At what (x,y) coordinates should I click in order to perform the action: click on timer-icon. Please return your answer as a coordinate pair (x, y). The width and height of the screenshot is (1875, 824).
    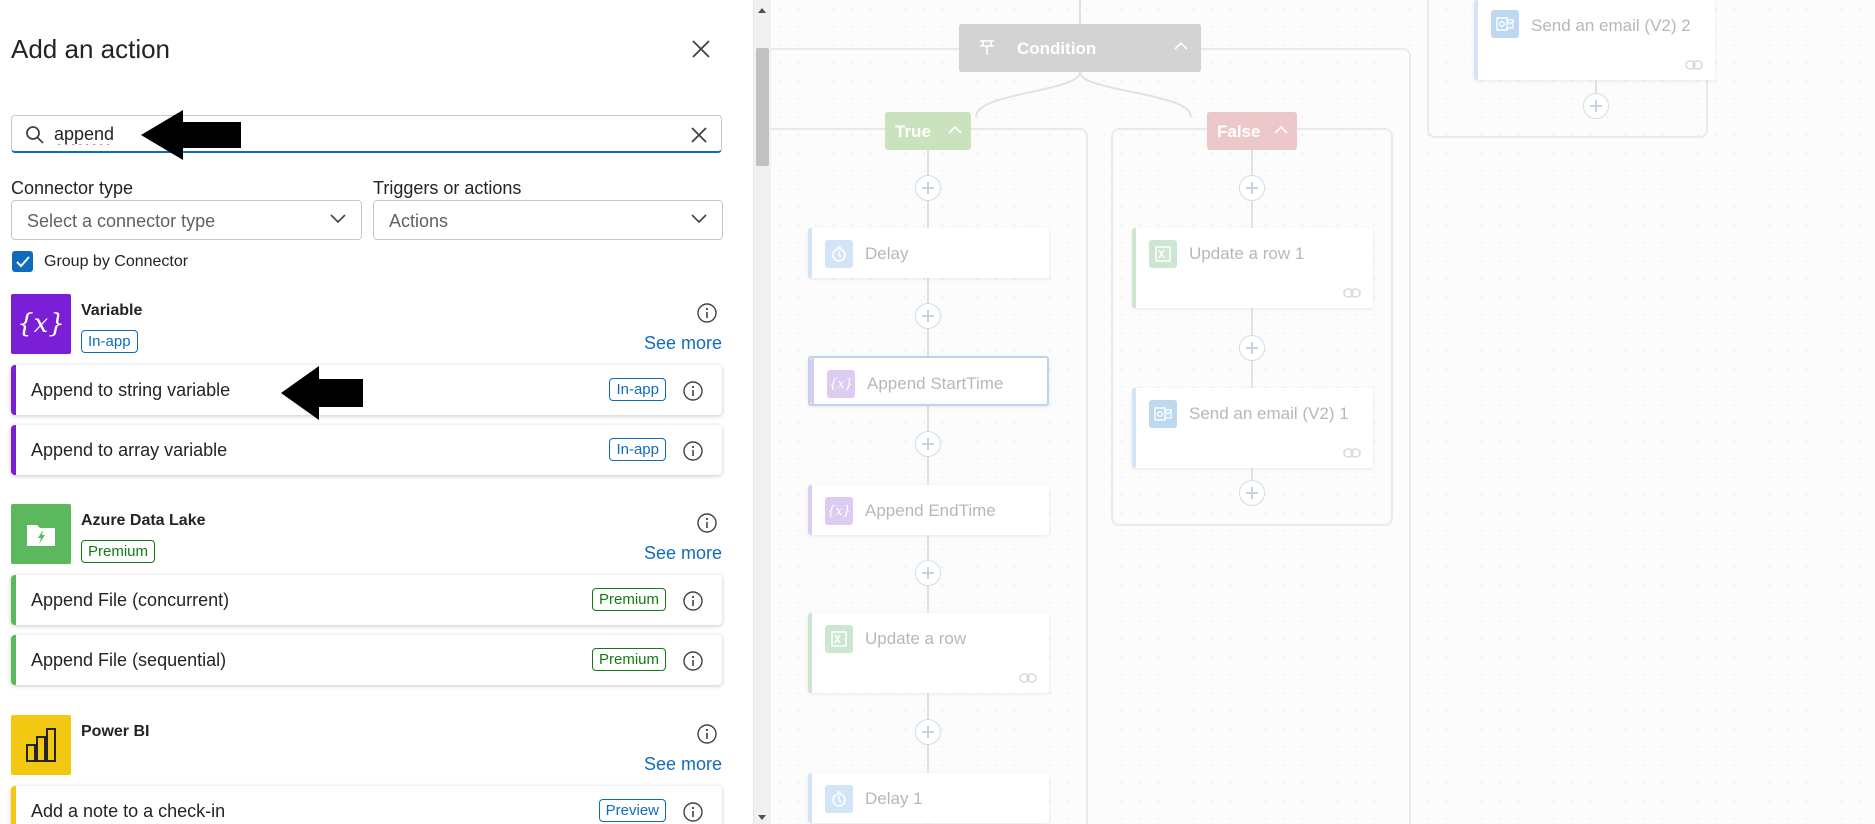
    Looking at the image, I should click on (839, 799).